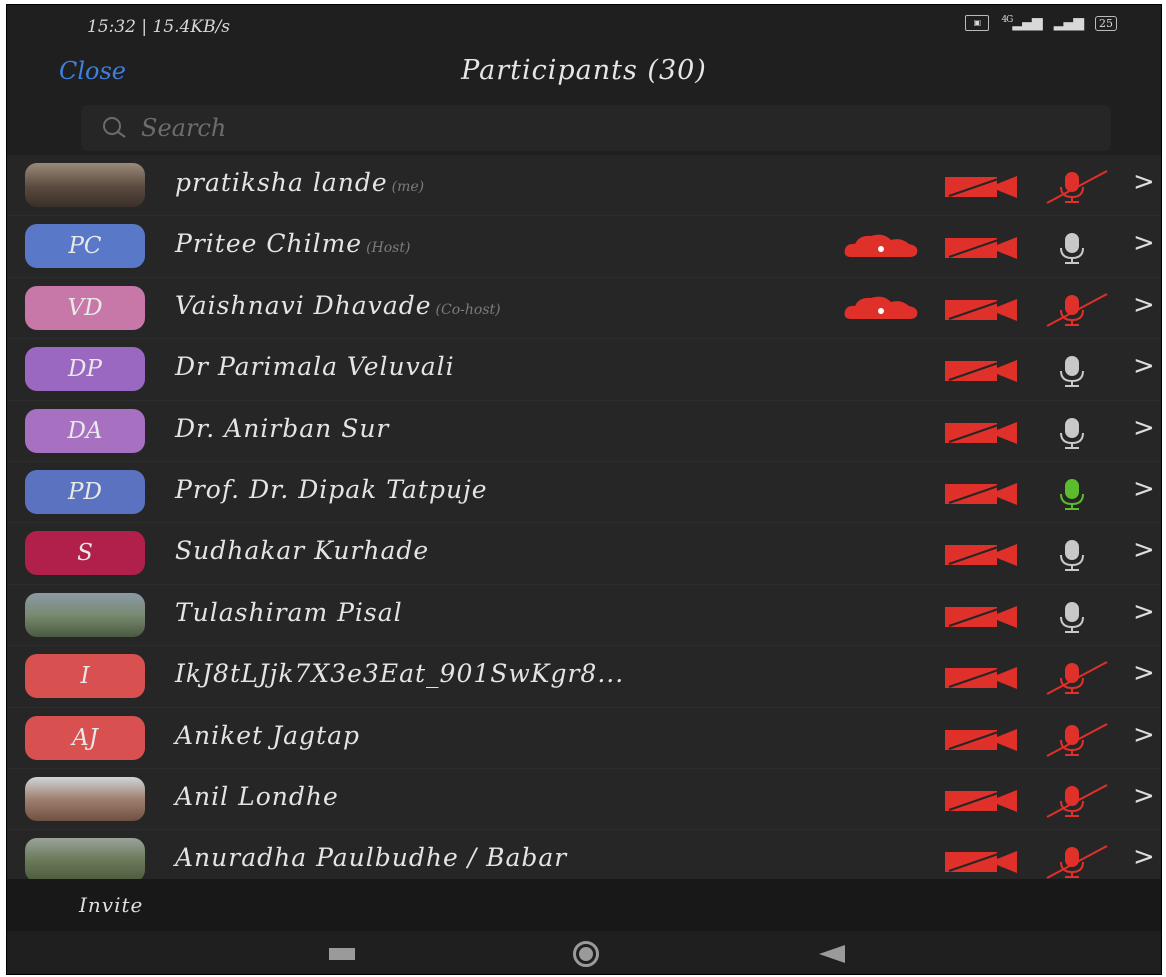  What do you see at coordinates (282, 428) in the screenshot?
I see `participant-name: Dr. Anirban Sur` at bounding box center [282, 428].